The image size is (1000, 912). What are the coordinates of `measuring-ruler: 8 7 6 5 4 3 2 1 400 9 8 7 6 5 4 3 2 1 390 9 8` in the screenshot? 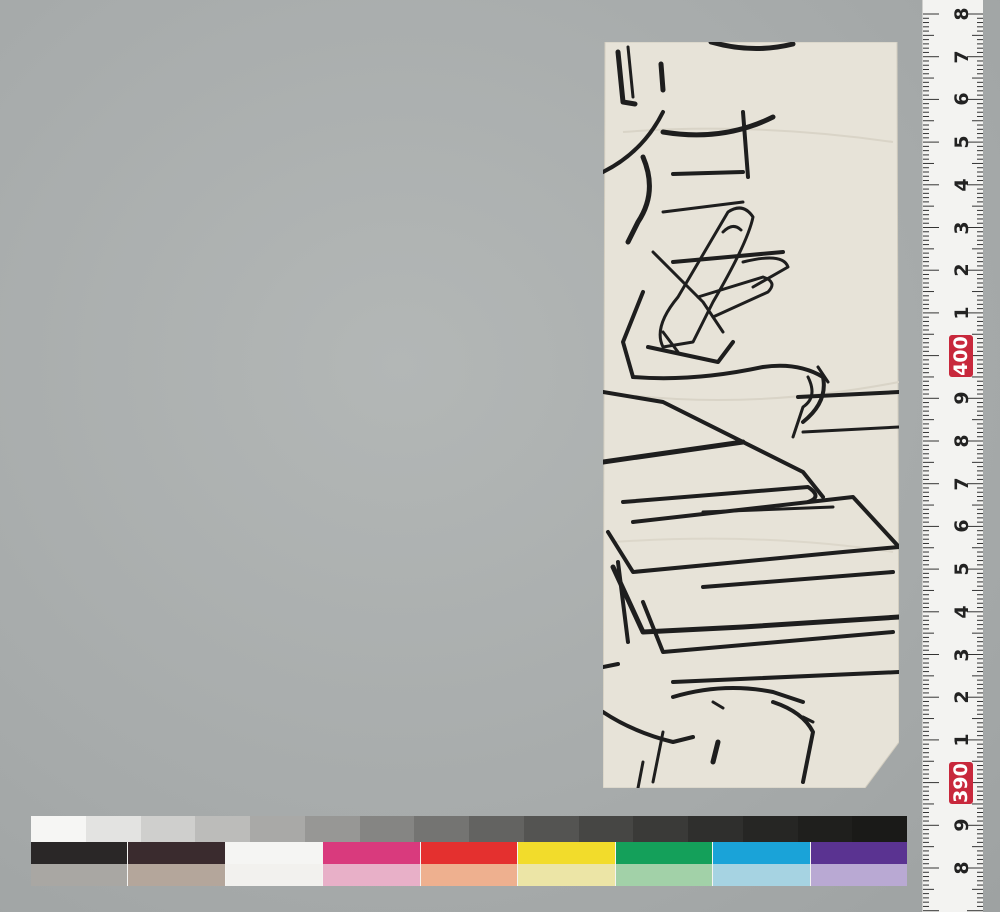 It's located at (952, 456).